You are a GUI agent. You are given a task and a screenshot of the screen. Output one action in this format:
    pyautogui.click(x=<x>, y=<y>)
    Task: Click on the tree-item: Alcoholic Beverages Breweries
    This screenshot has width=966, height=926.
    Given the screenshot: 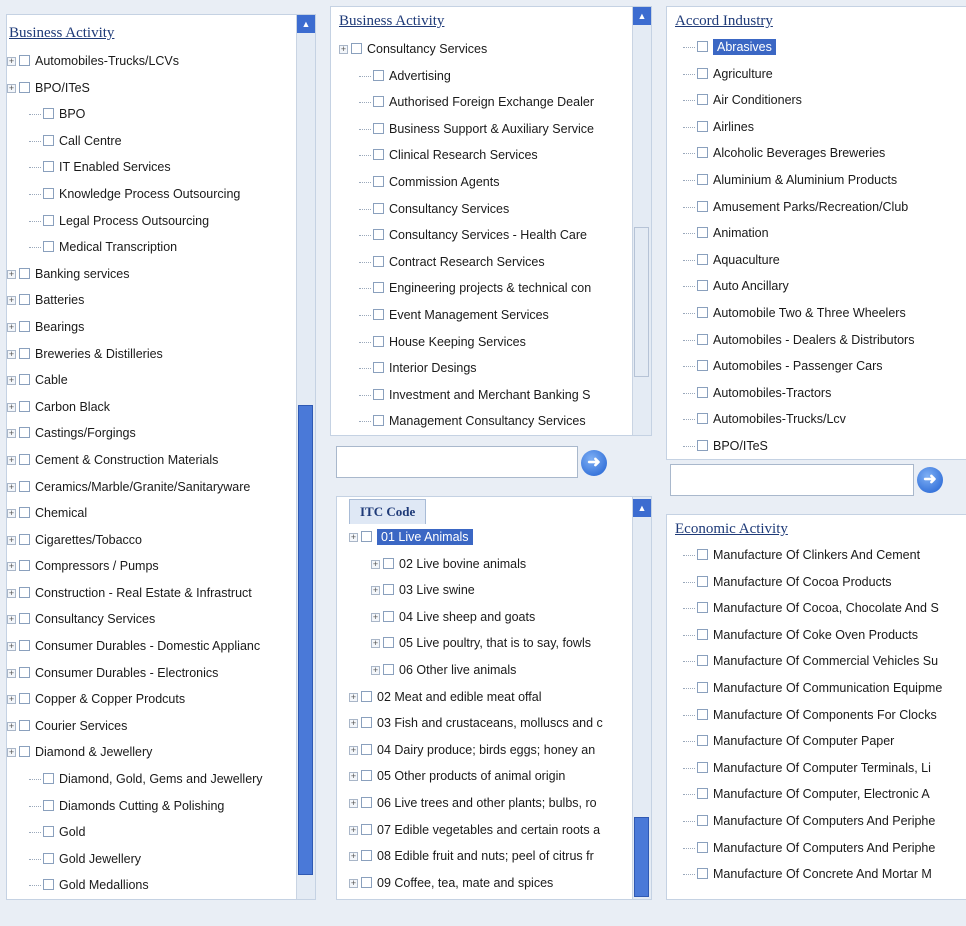 What is the action you would take?
    pyautogui.click(x=819, y=154)
    